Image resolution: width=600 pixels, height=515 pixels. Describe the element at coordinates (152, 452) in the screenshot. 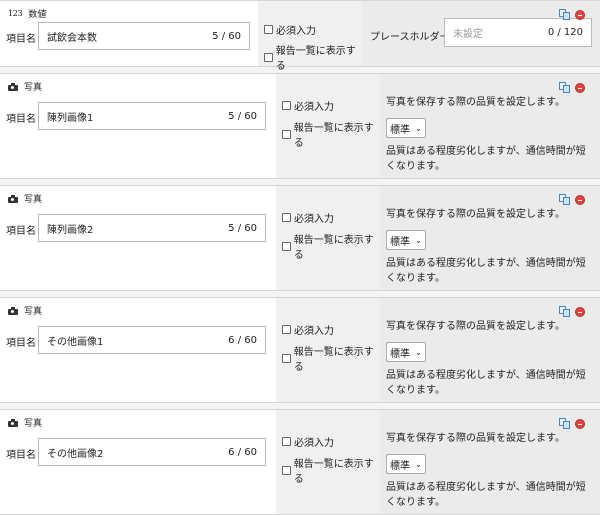

I see `item-name-input: その他画像2 6 / 60` at that location.